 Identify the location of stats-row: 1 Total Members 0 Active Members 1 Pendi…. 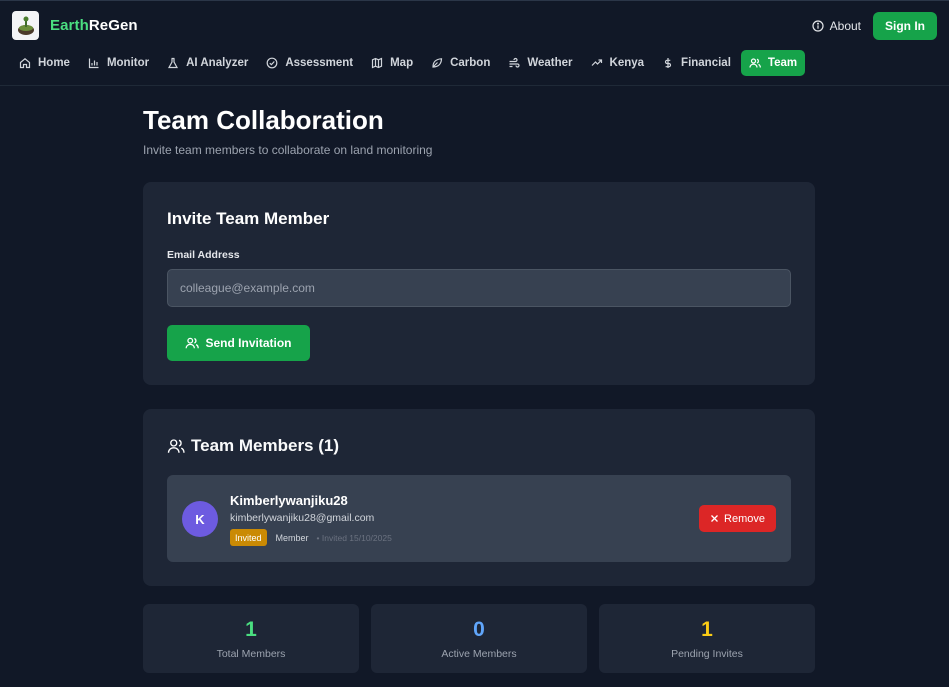
(479, 638).